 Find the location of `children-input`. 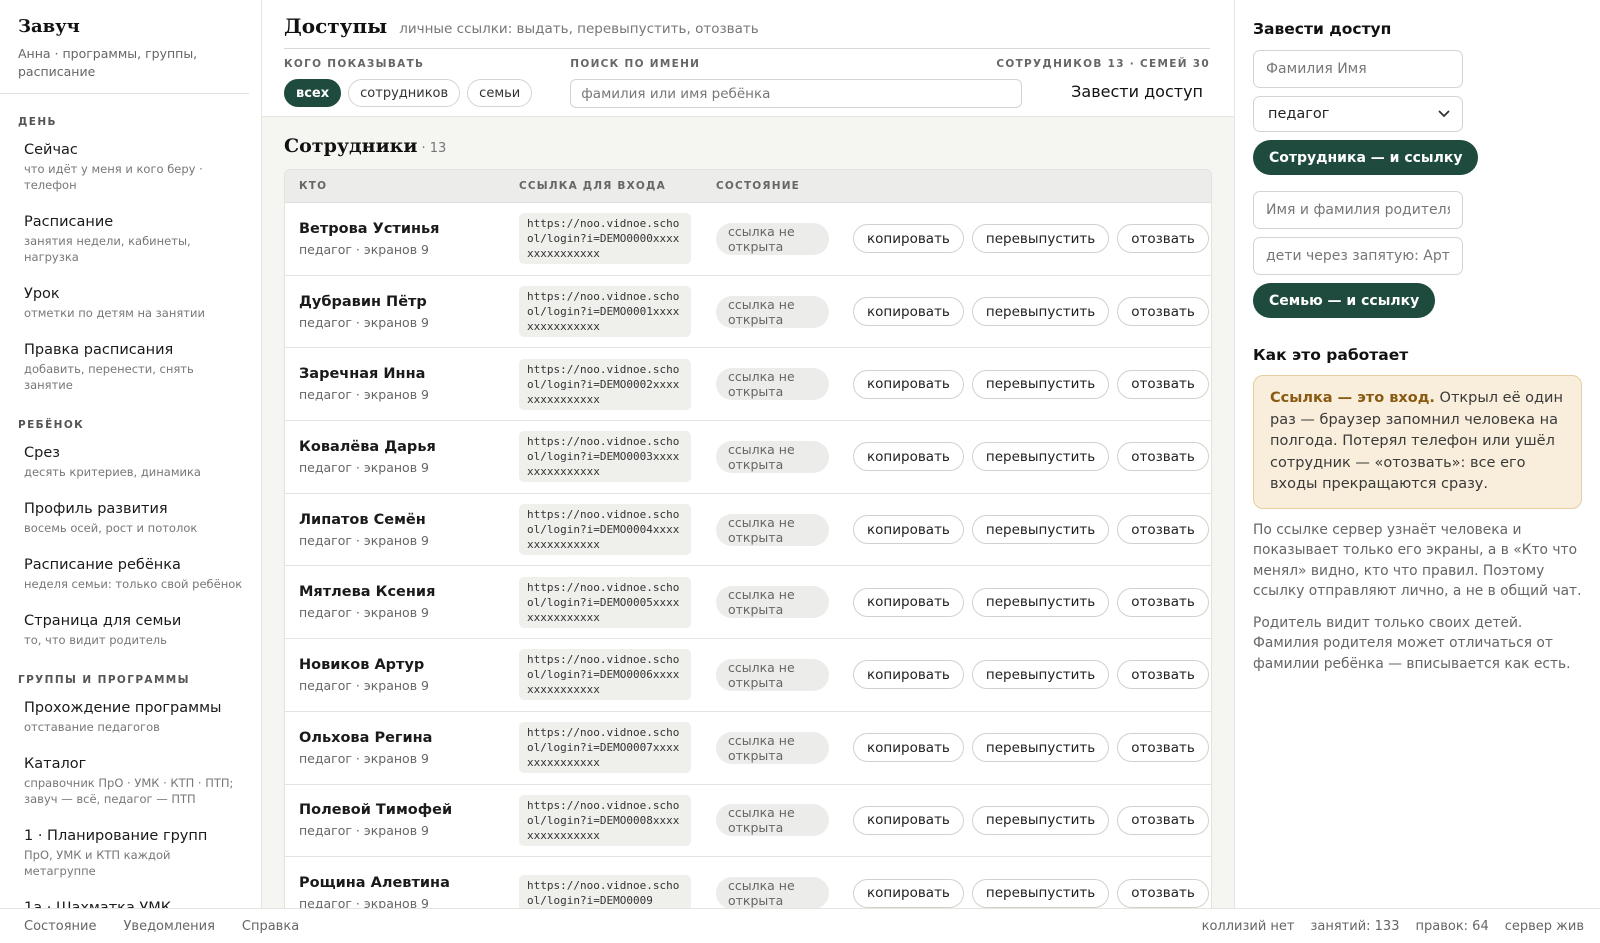

children-input is located at coordinates (1358, 256).